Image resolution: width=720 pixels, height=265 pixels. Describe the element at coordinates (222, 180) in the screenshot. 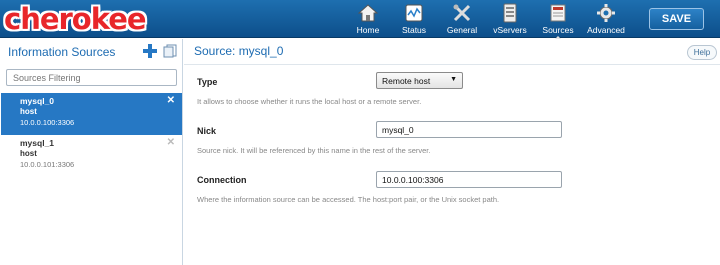

I see `connection-label: Connection` at that location.